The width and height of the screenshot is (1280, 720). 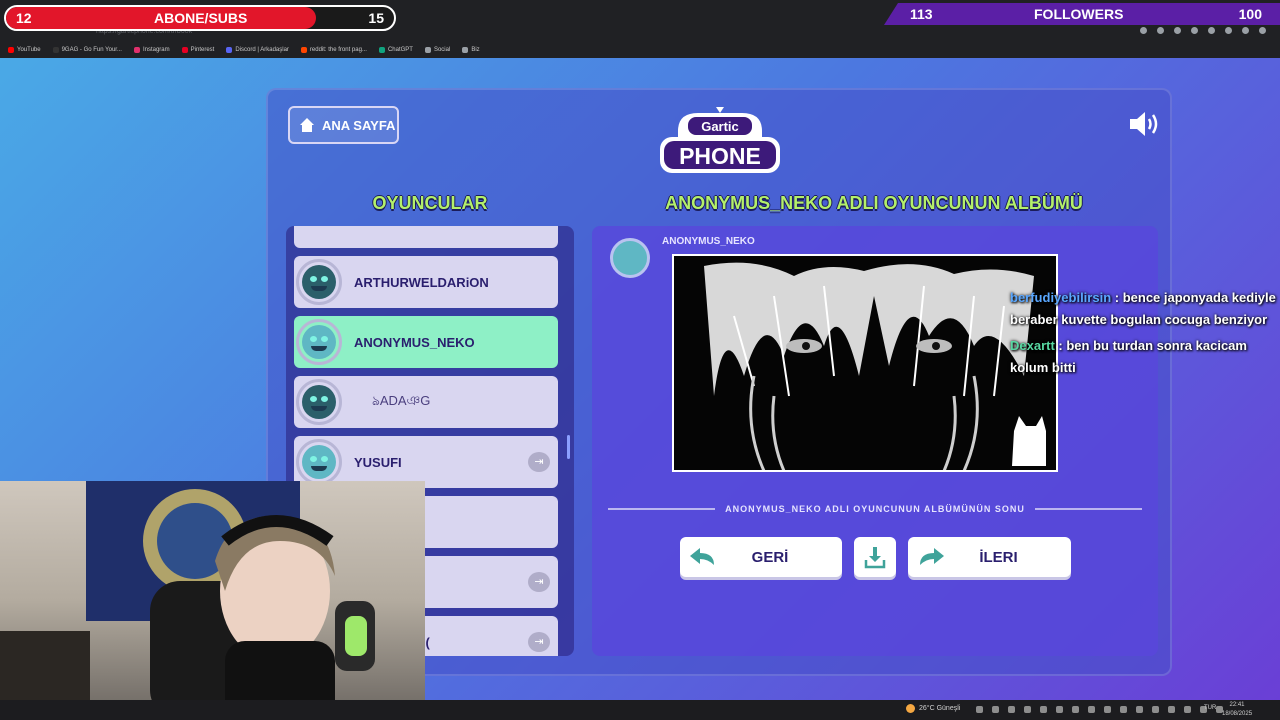 I want to click on sound-icon, so click(x=1144, y=124).